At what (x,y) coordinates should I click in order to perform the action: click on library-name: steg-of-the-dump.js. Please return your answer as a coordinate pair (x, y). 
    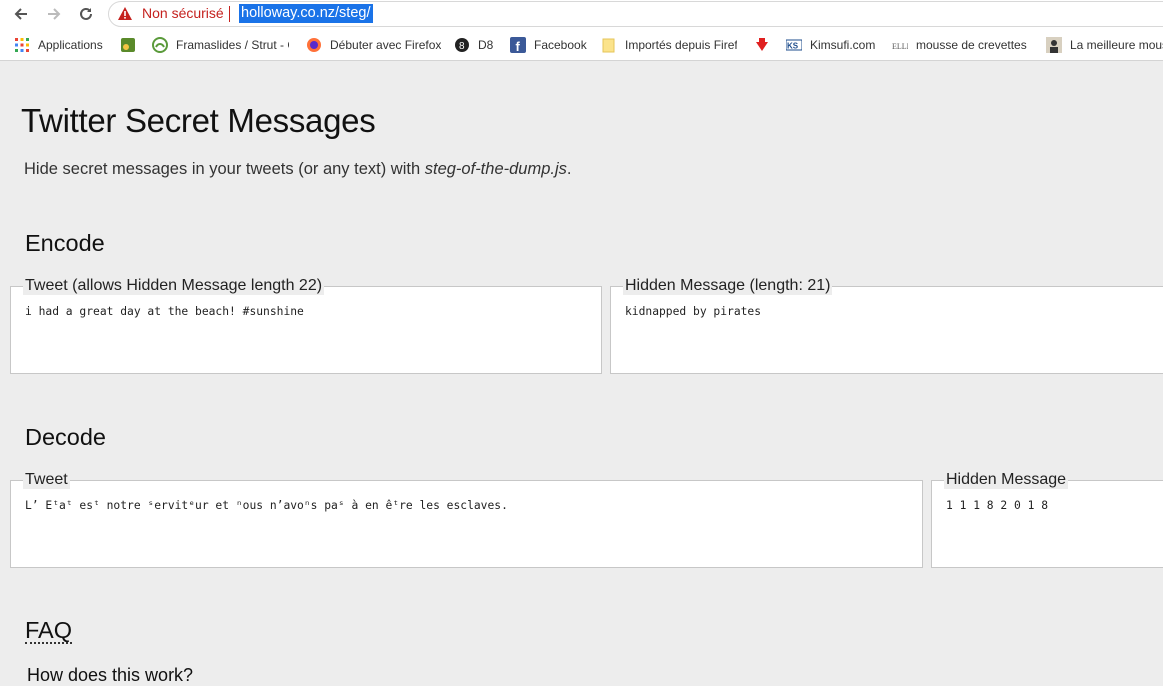
    Looking at the image, I should click on (495, 169).